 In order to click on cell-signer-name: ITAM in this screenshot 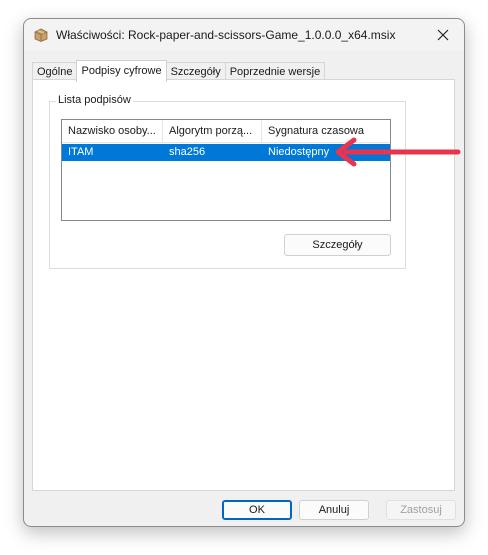, I will do `click(81, 152)`.